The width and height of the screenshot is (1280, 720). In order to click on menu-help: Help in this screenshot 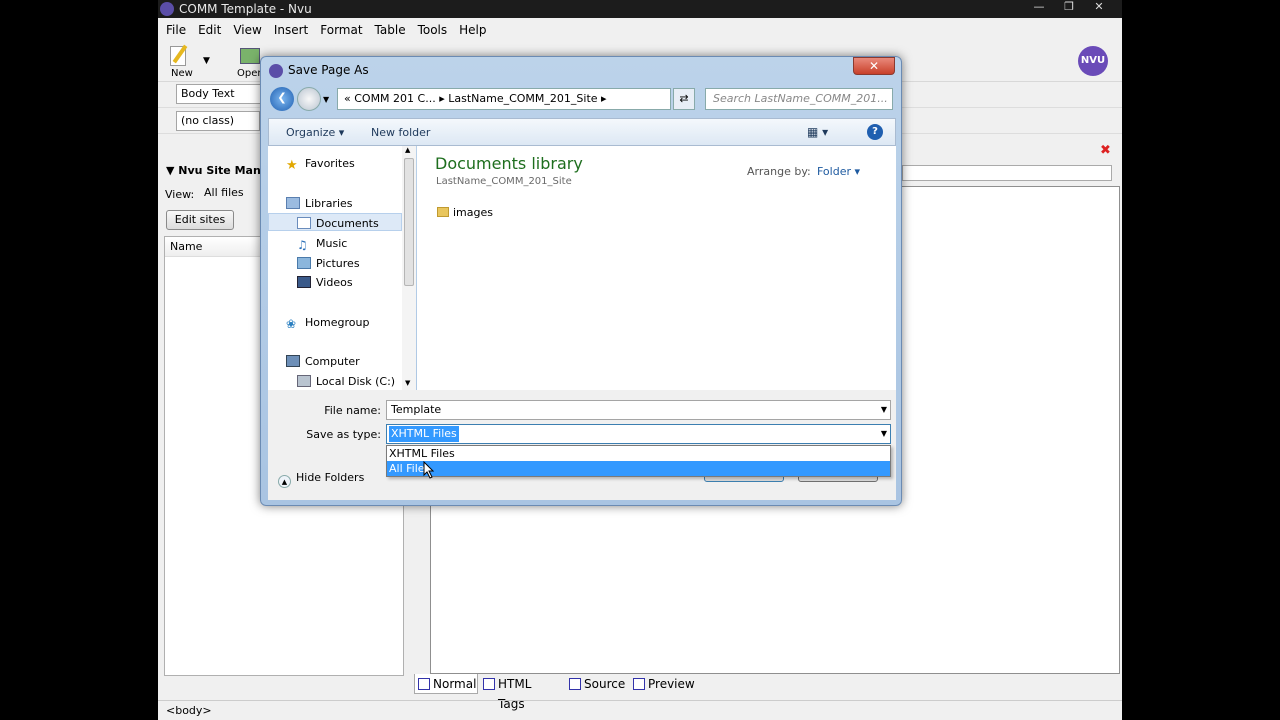, I will do `click(472, 30)`.